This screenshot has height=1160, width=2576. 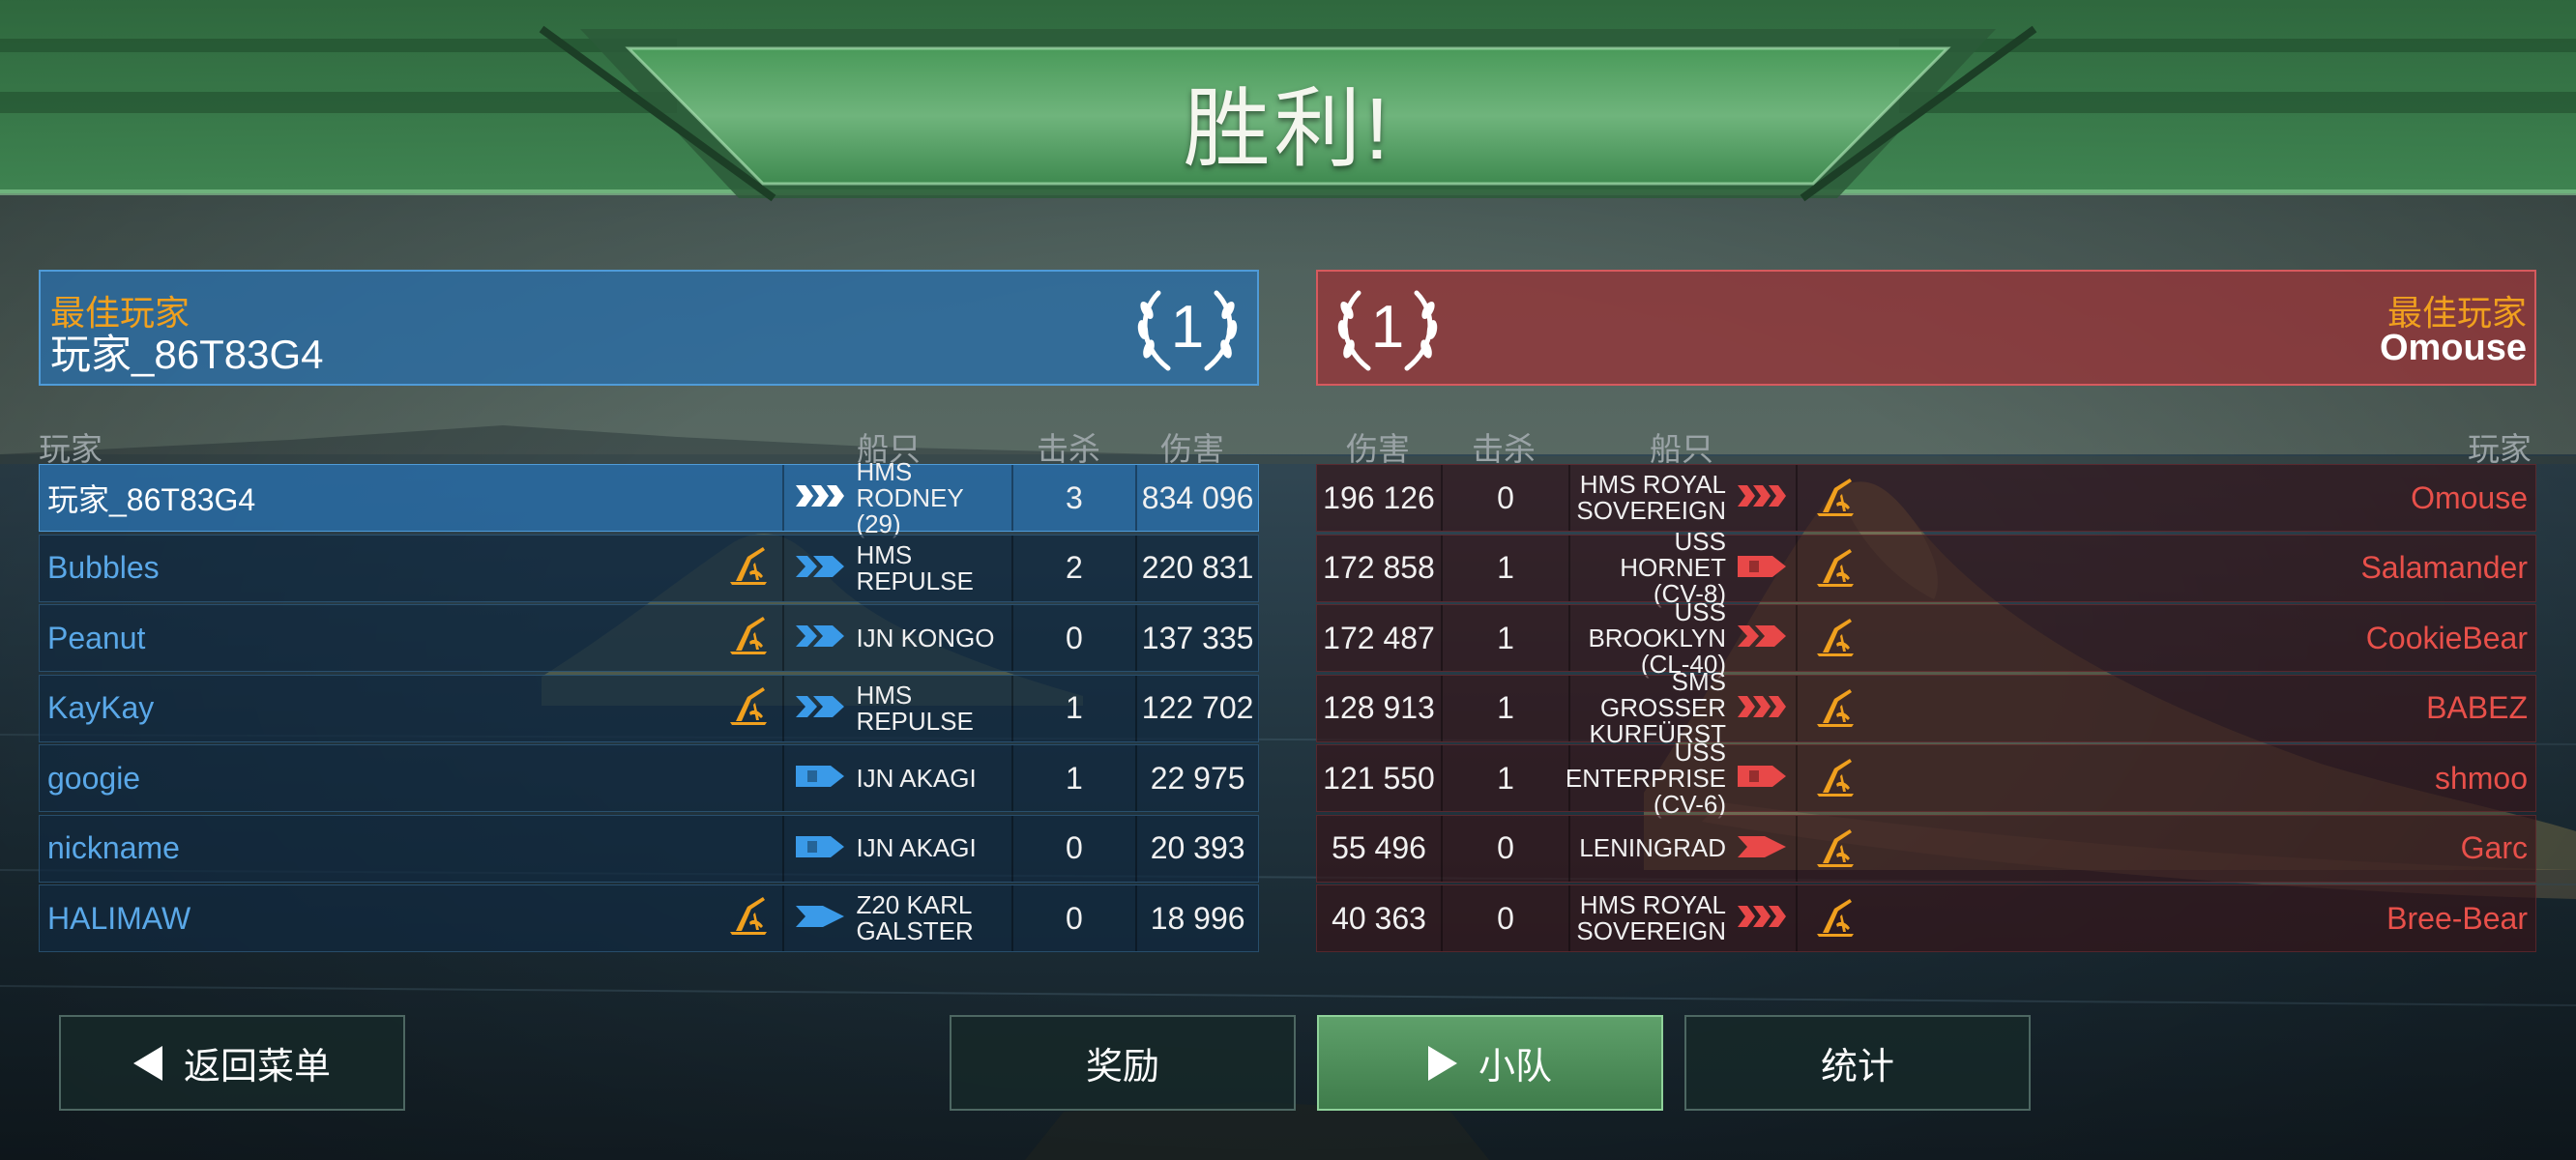 I want to click on table-row: Peanut IJN KONGO 0 137 335, so click(x=649, y=638).